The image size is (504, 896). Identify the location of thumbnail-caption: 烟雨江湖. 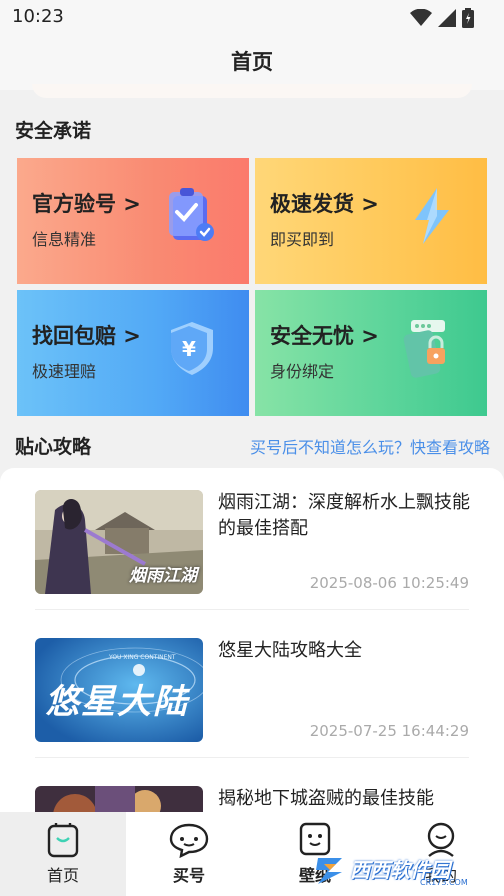
(163, 576).